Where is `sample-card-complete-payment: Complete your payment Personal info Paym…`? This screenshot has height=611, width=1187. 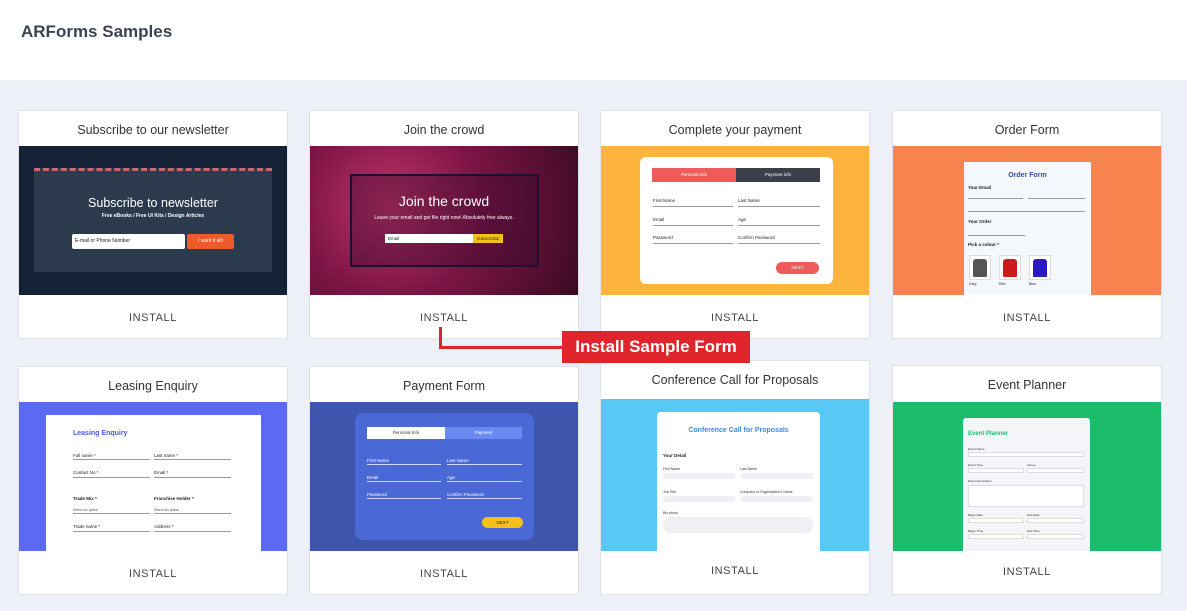
sample-card-complete-payment: Complete your payment Personal info Paym… is located at coordinates (735, 224).